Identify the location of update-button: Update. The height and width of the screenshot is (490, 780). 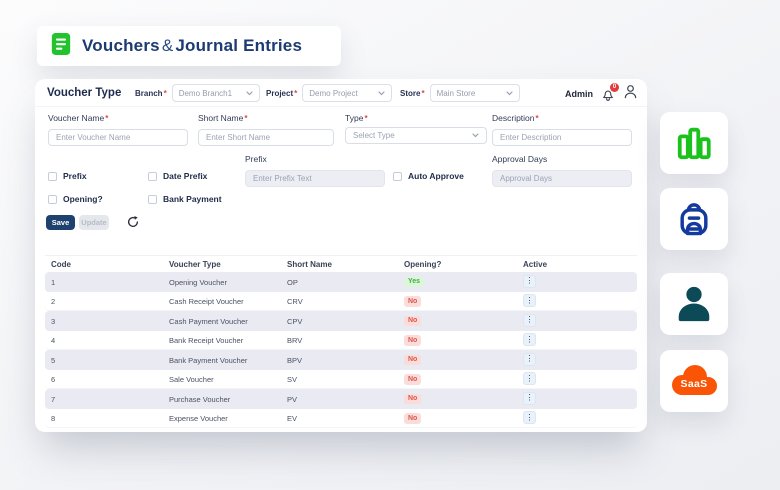
(94, 222).